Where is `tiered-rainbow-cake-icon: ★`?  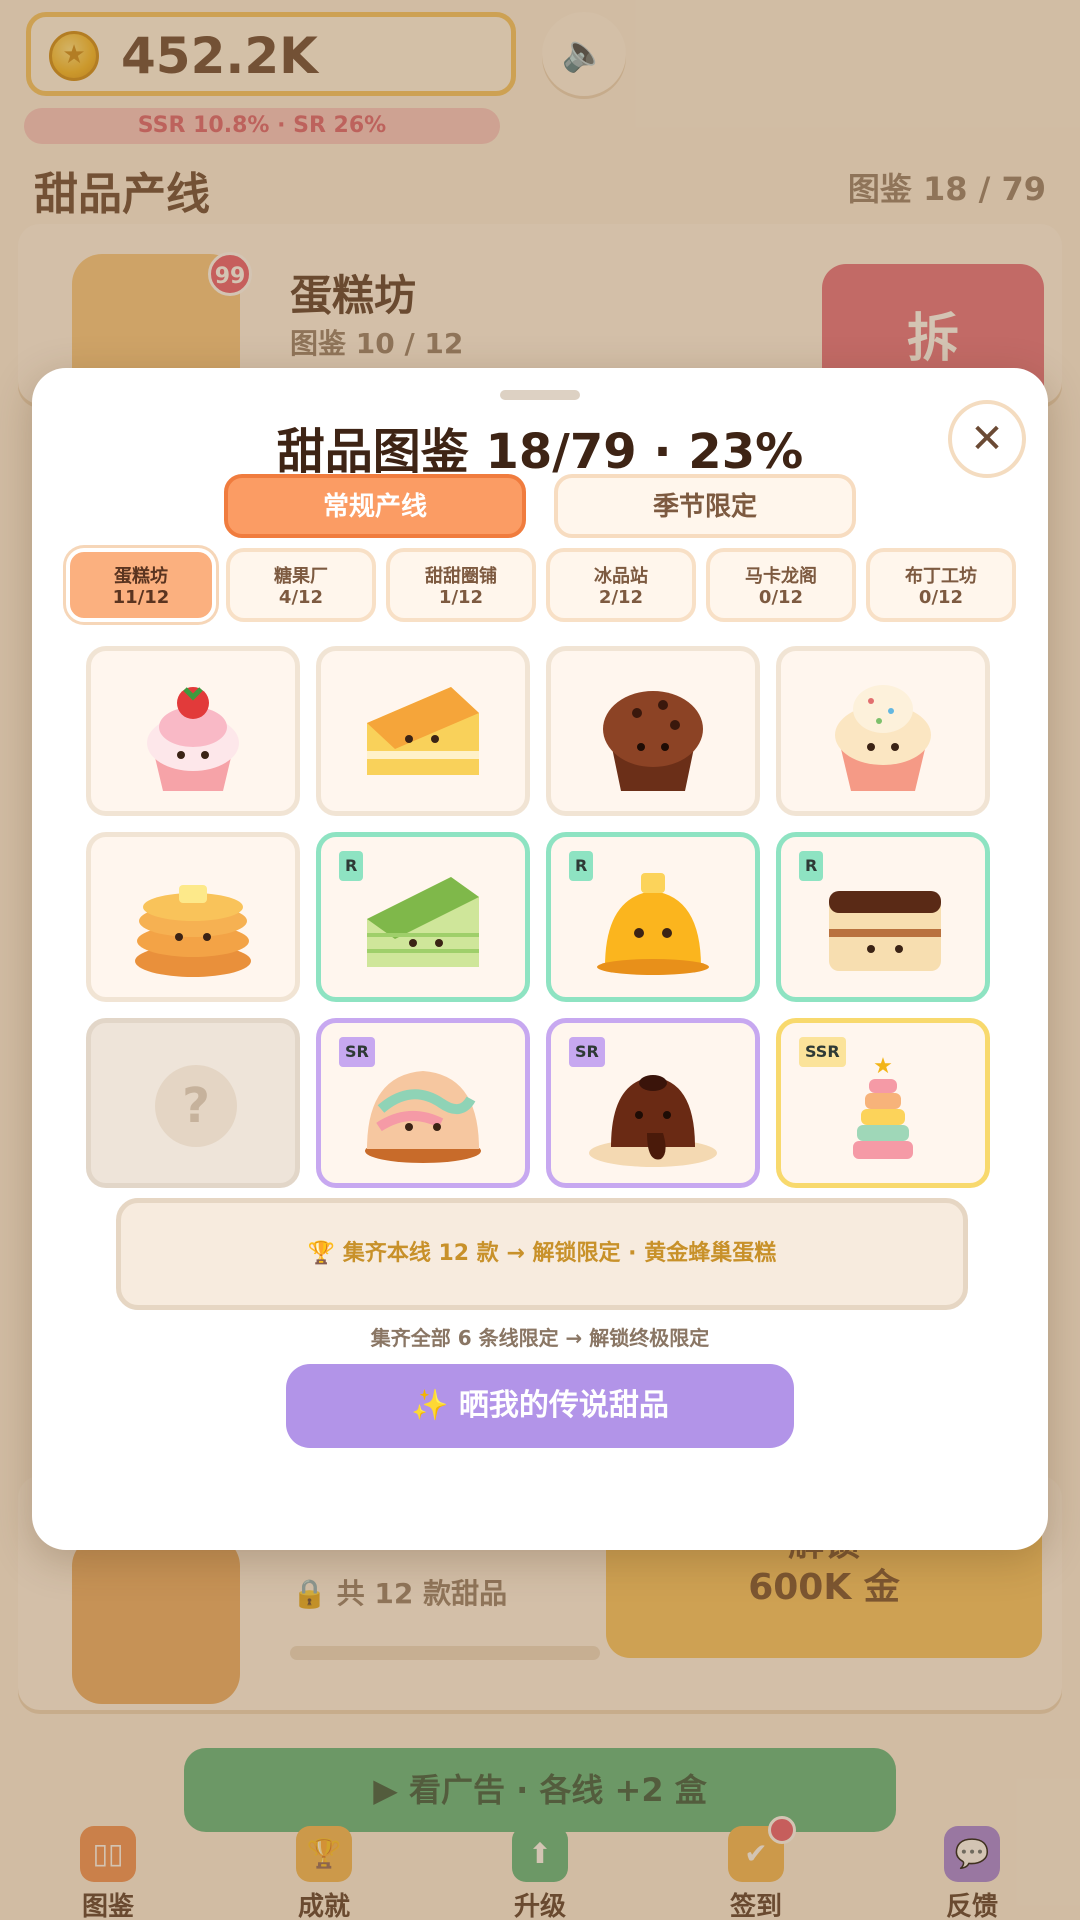
tiered-rainbow-cake-icon: ★ is located at coordinates (883, 1106).